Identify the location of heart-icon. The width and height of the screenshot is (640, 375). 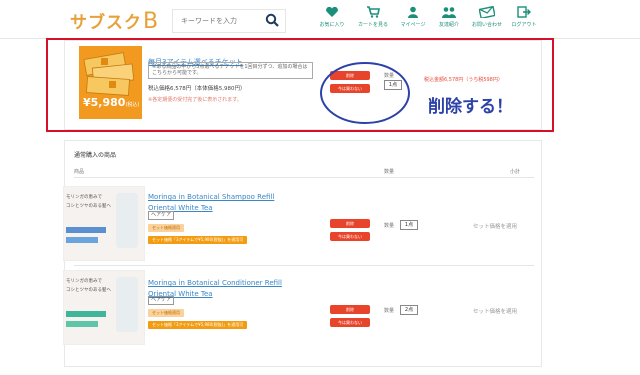
(332, 11).